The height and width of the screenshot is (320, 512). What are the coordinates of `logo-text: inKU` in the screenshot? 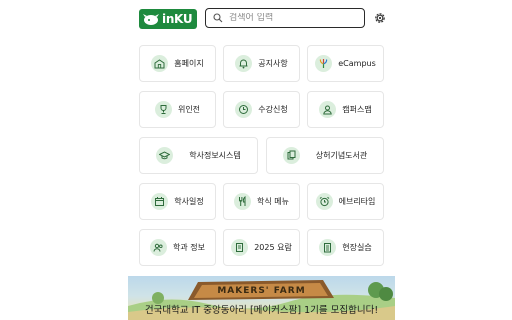 It's located at (177, 19).